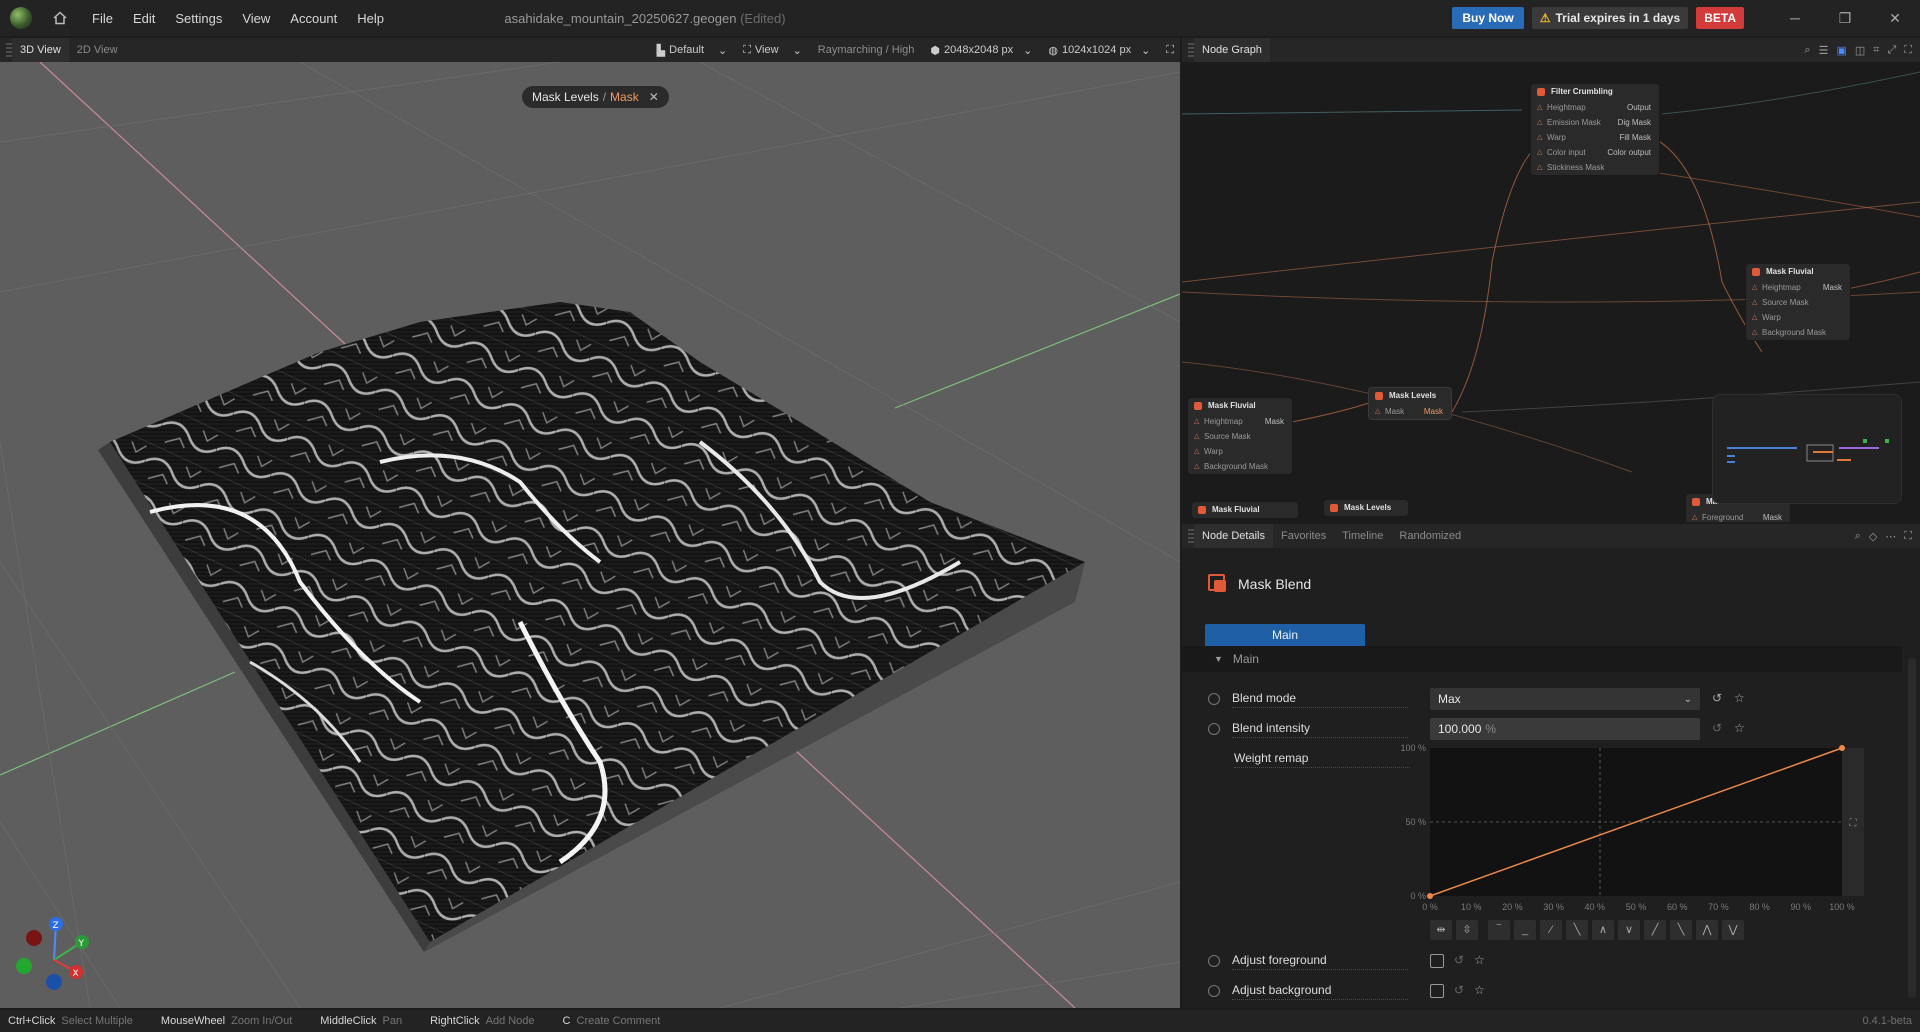  What do you see at coordinates (1890, 536) in the screenshot?
I see `more-icon: ⋯` at bounding box center [1890, 536].